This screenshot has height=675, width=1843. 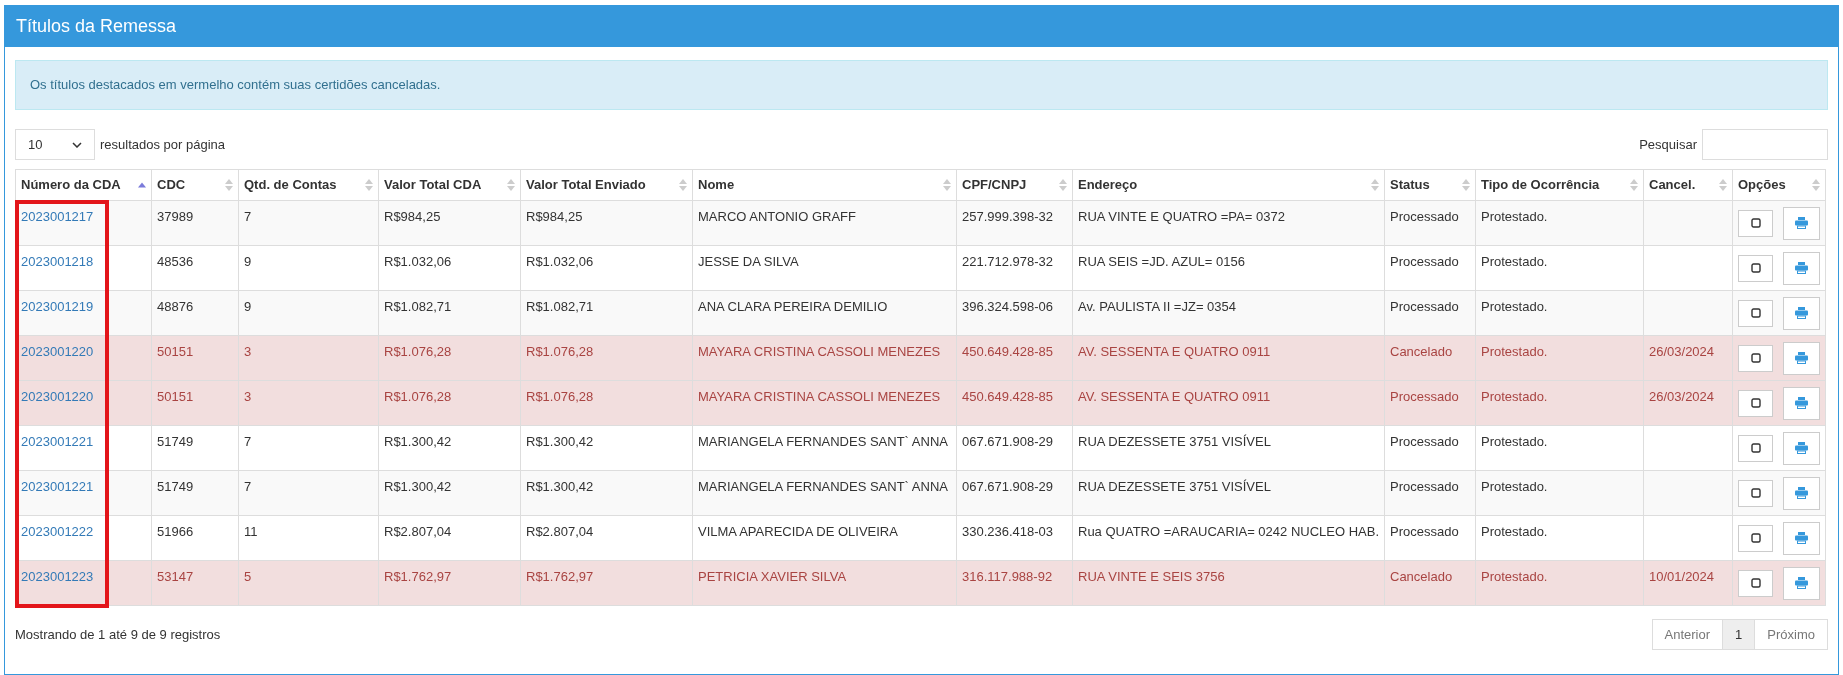 I want to click on table-cell: 48536, so click(x=195, y=268).